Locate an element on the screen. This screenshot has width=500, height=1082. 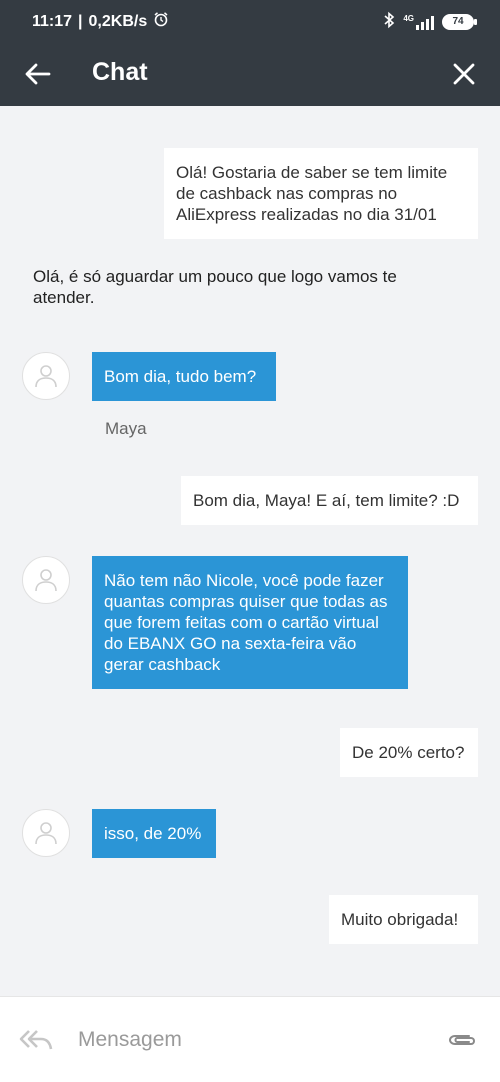
status-bar: 11:17 | 0,2KB/s 4G 74 is located at coordinates (250, 21).